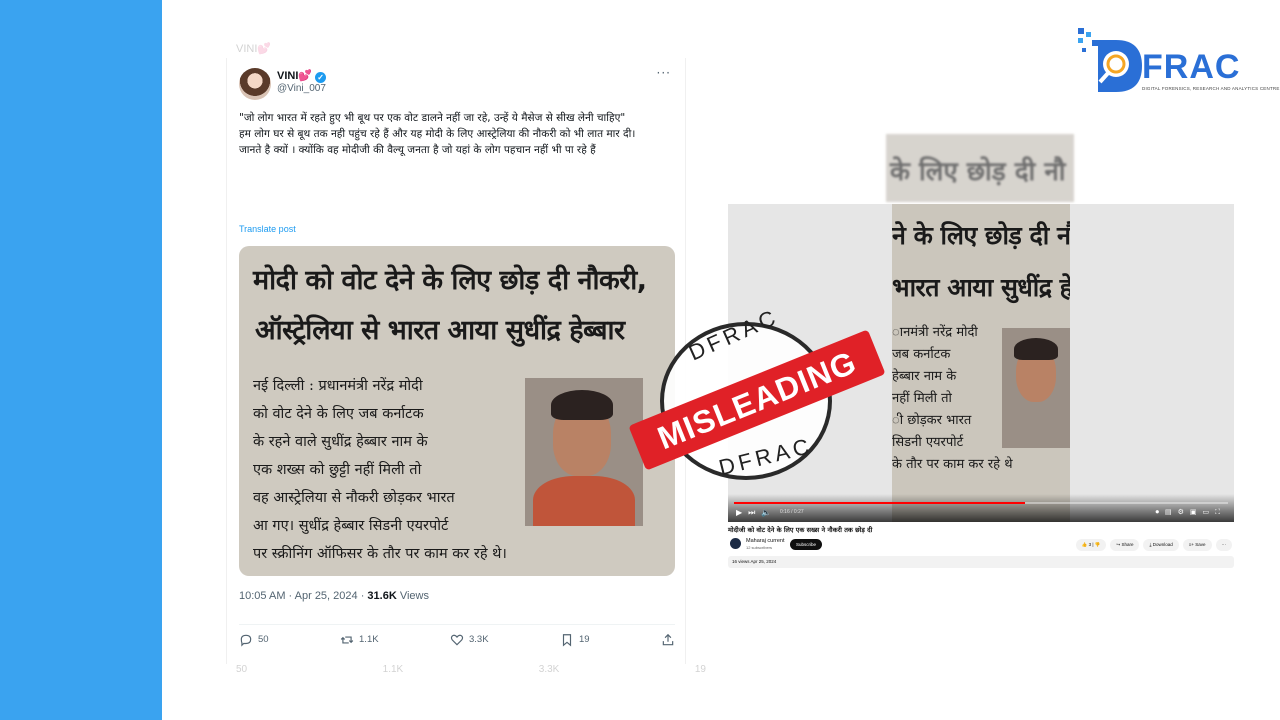 The height and width of the screenshot is (720, 1280). Describe the element at coordinates (584, 452) in the screenshot. I see `clipping-photo` at that location.